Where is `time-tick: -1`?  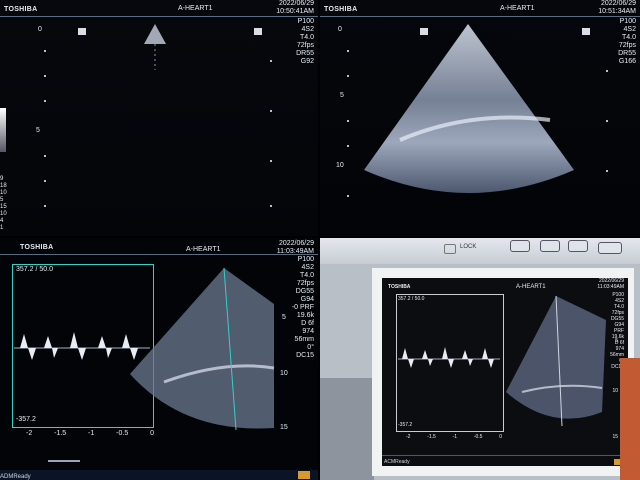
time-tick: -1 is located at coordinates (455, 437).